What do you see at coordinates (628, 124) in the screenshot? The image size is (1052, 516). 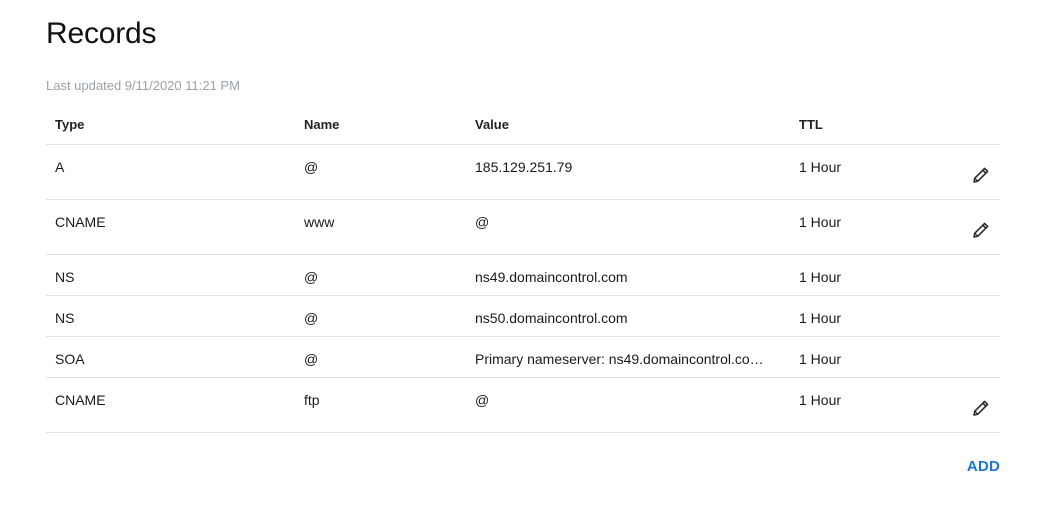 I see `column-header-value: Value` at bounding box center [628, 124].